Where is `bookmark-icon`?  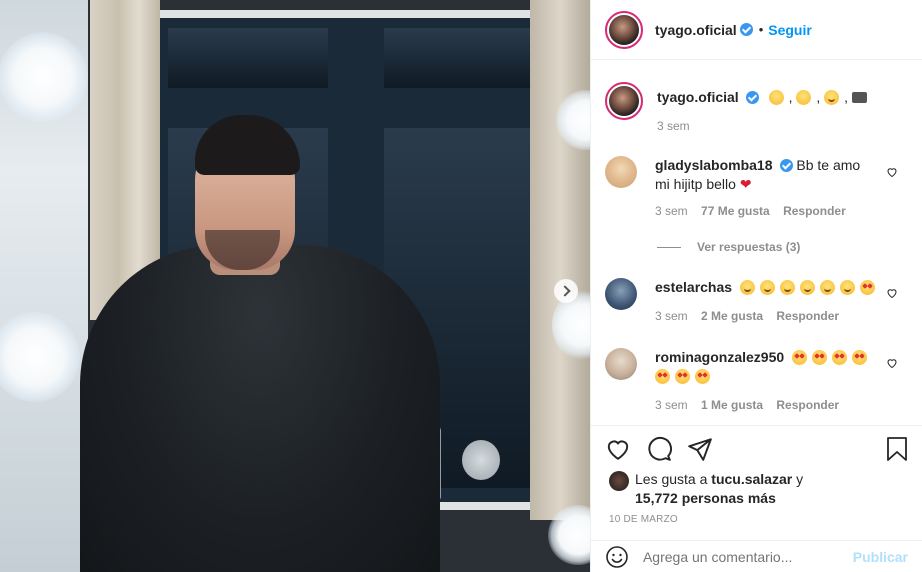 bookmark-icon is located at coordinates (897, 449).